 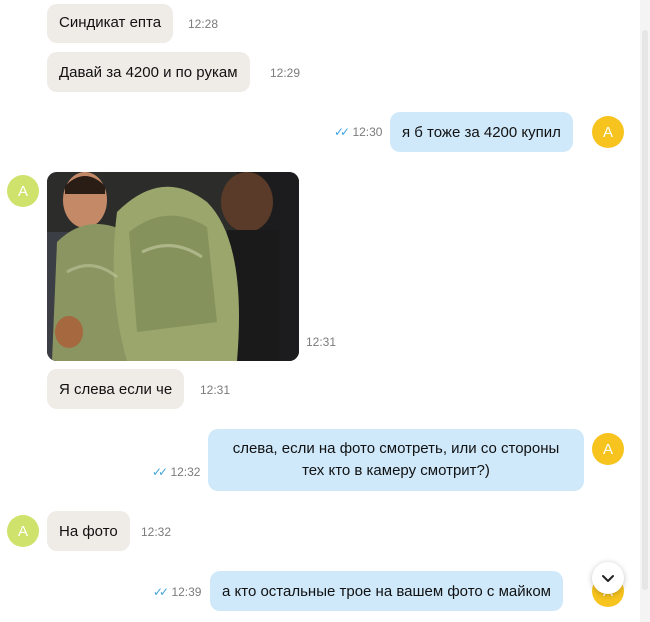 I want to click on message-text: Синдикат епта, so click(x=110, y=22).